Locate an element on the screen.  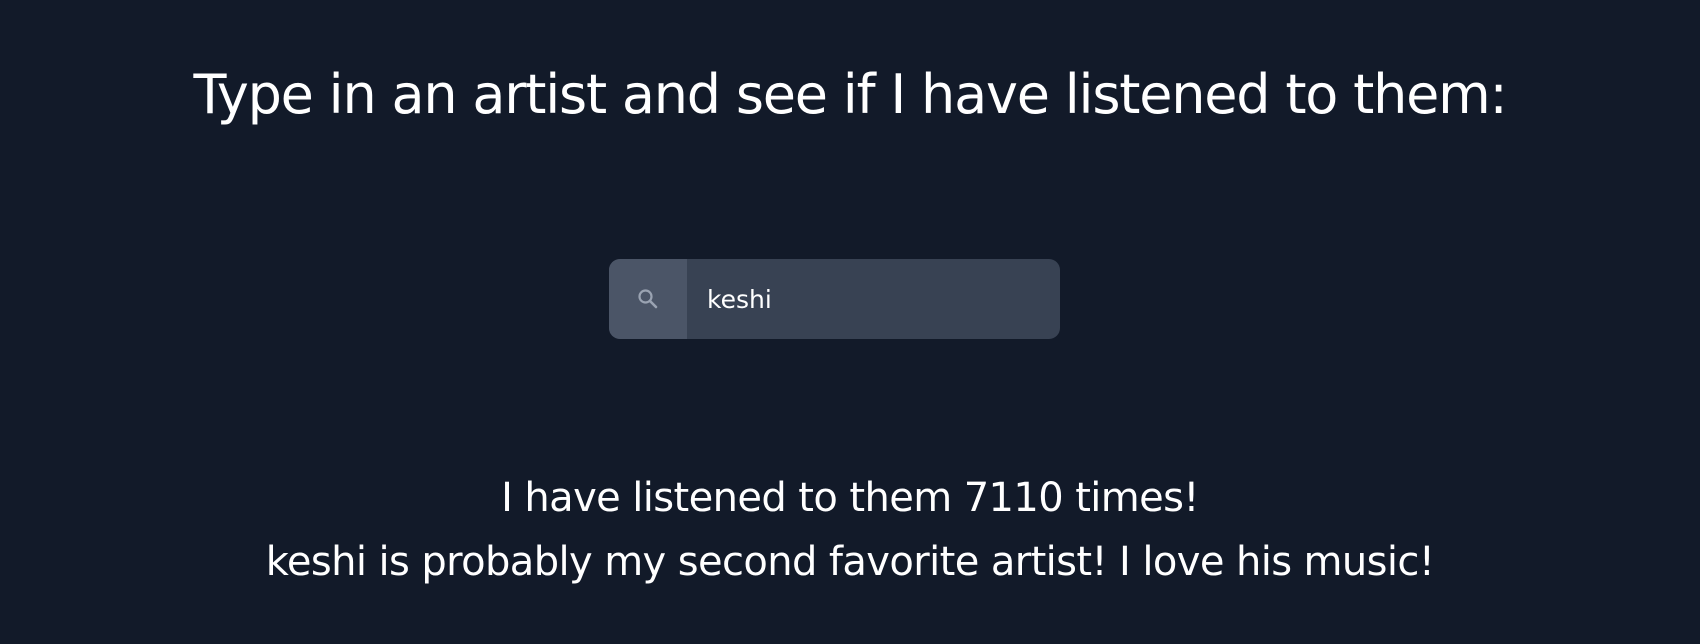
listen-count-text: I have listened to them 7110 times! is located at coordinates (850, 498).